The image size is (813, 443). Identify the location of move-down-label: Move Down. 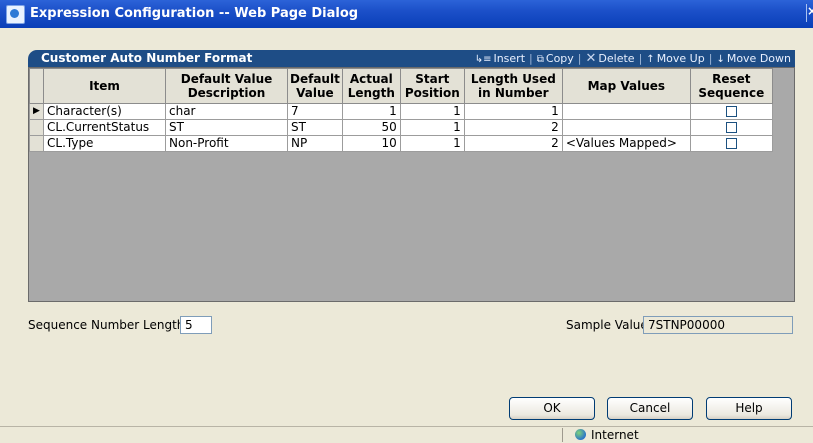
(758, 58).